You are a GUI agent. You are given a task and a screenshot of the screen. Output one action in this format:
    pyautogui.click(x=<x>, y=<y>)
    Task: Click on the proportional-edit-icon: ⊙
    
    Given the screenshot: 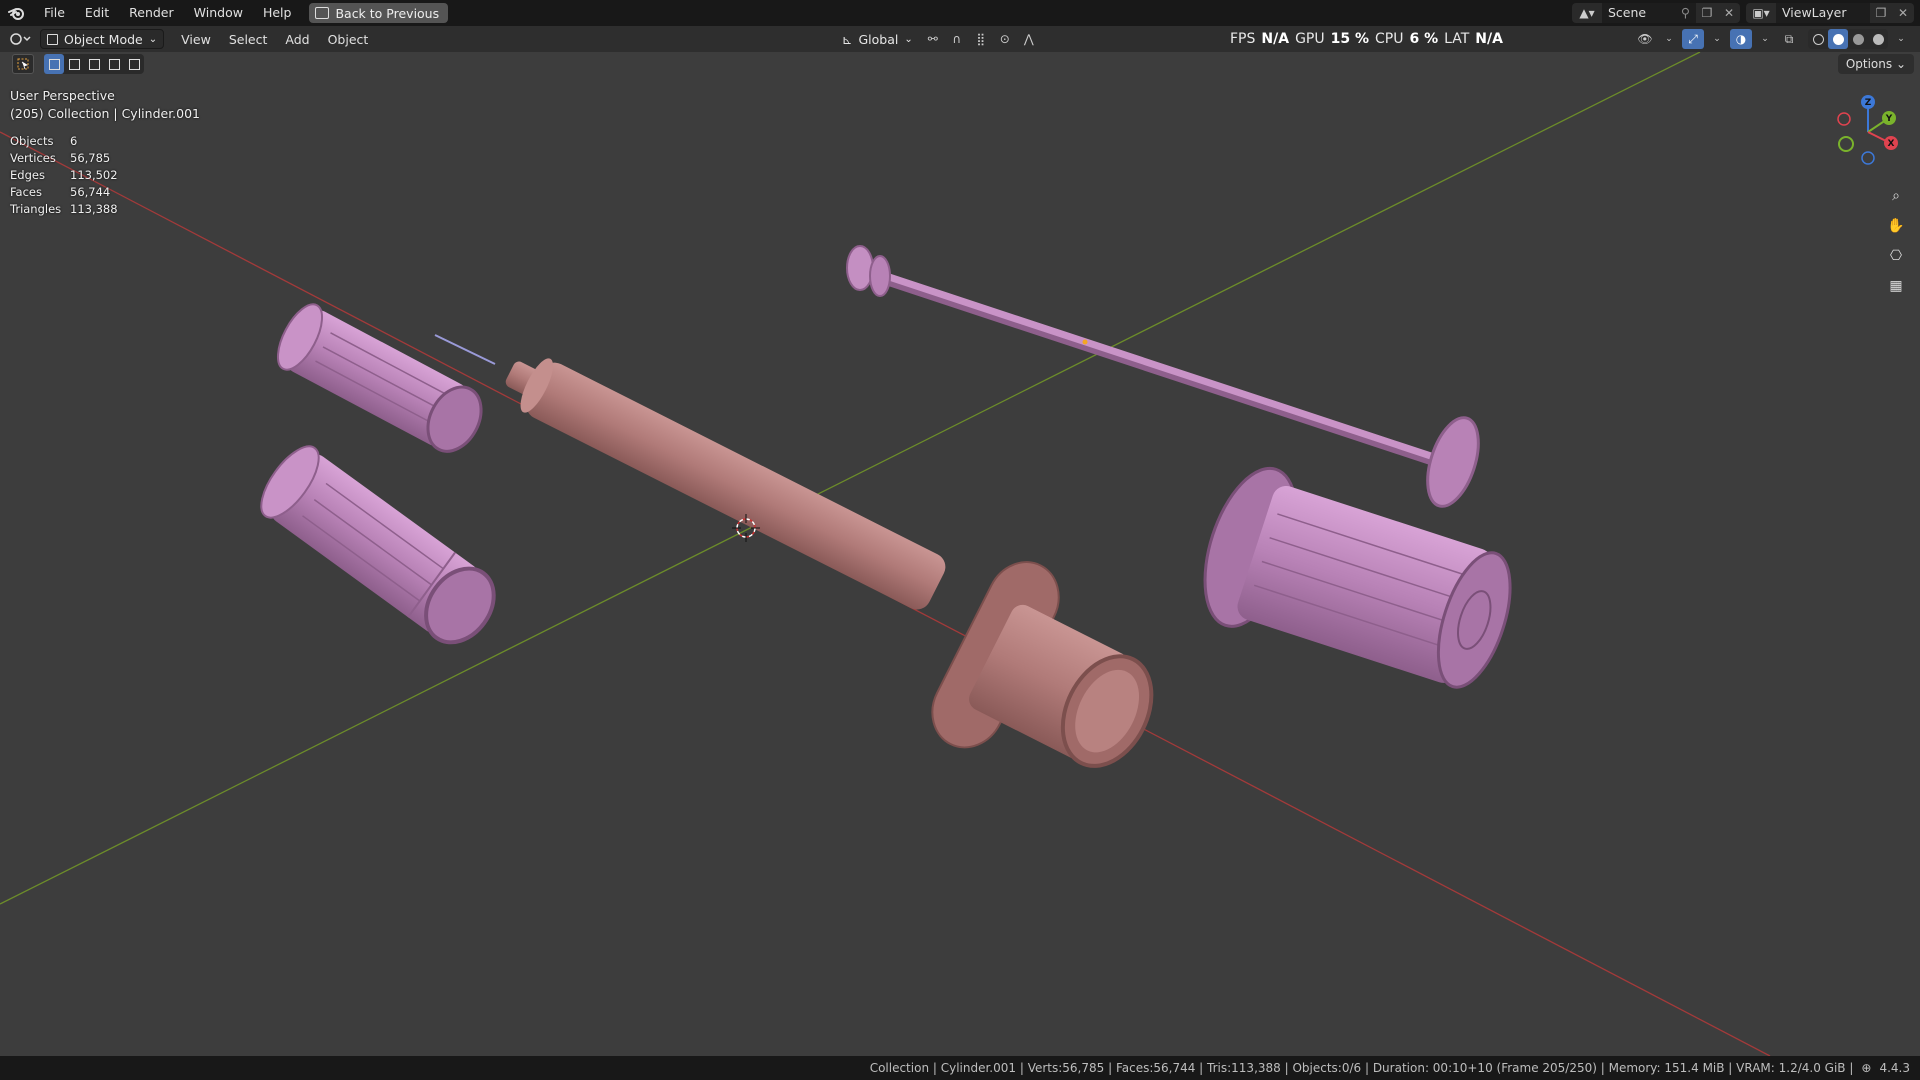 What is the action you would take?
    pyautogui.click(x=1005, y=39)
    